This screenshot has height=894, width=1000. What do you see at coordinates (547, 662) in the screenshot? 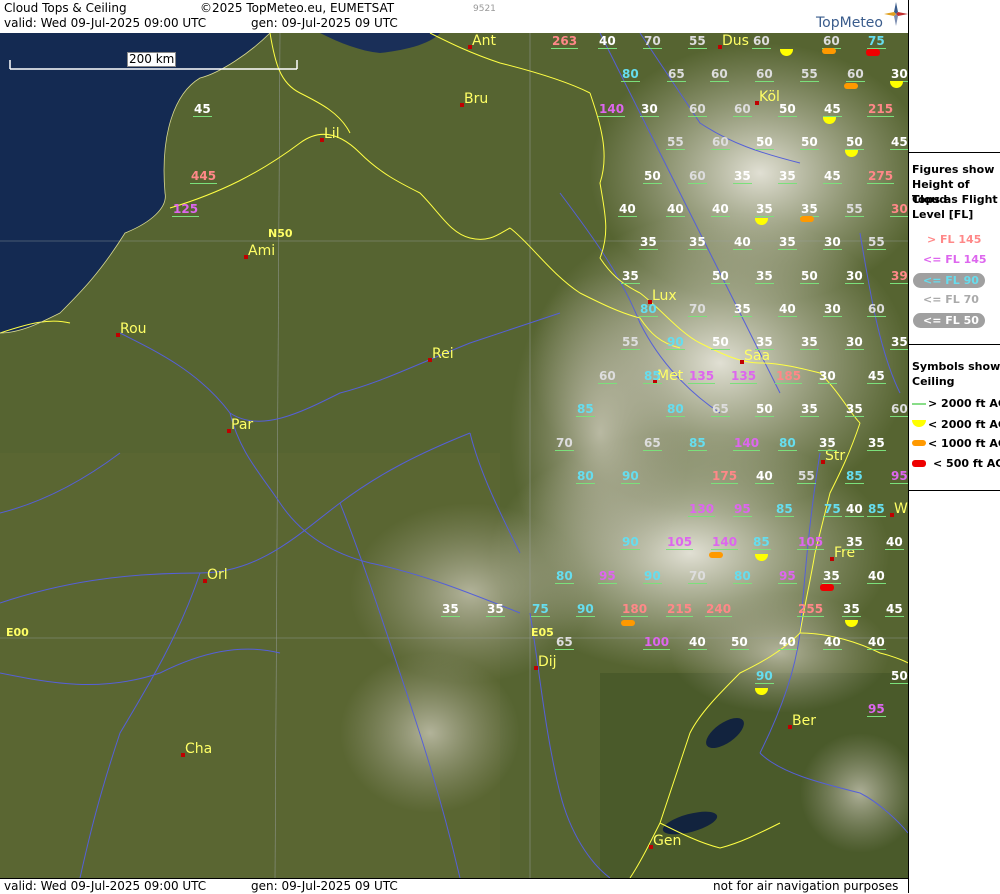
I see `city-label: Dij` at bounding box center [547, 662].